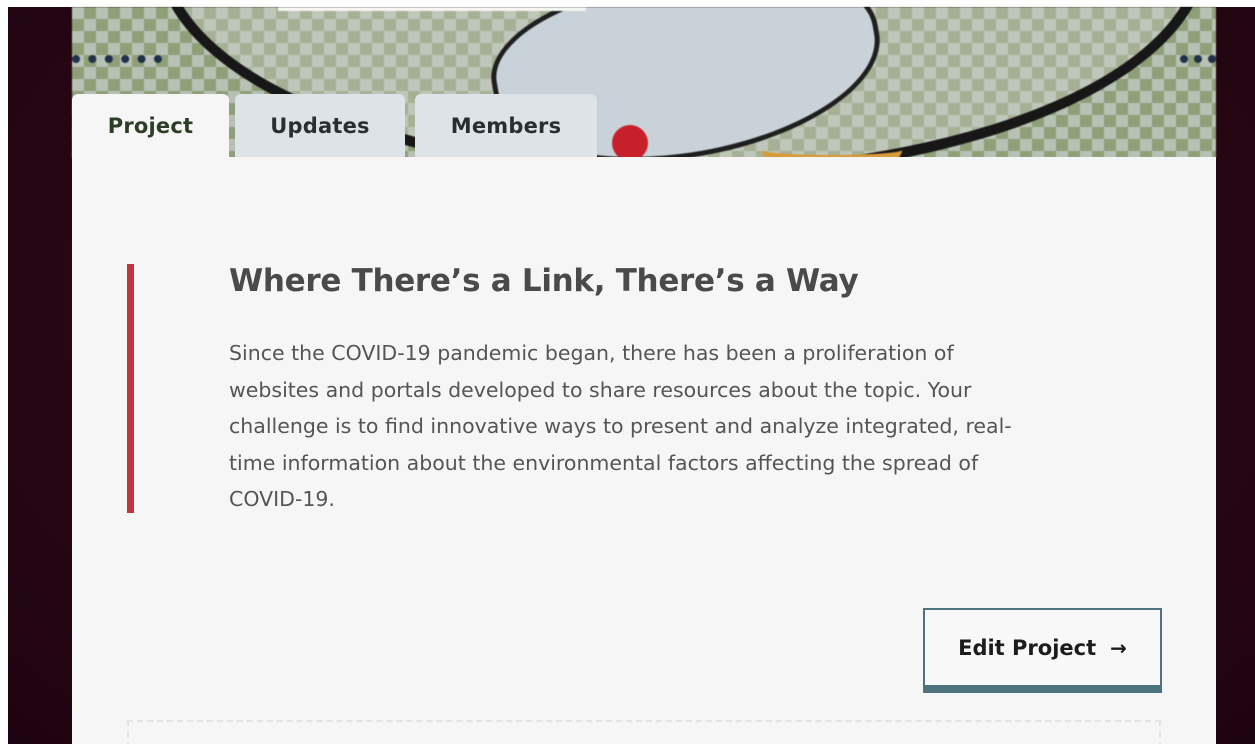 The height and width of the screenshot is (744, 1255). I want to click on arrow-right-icon: →, so click(1118, 647).